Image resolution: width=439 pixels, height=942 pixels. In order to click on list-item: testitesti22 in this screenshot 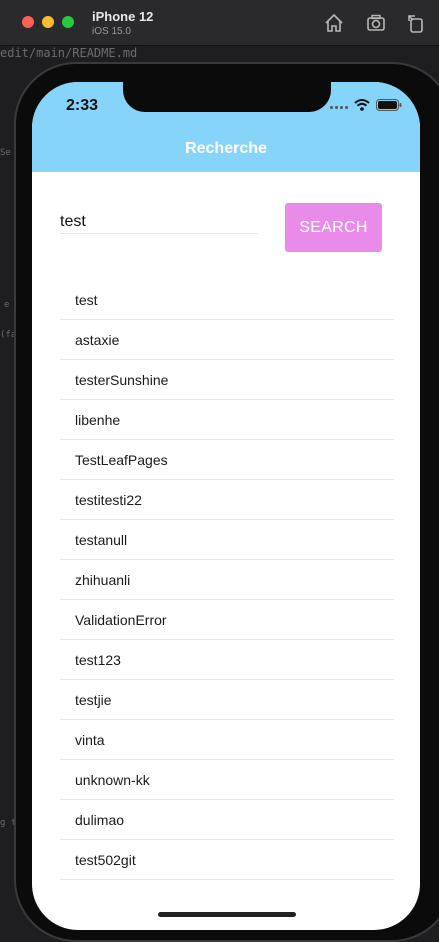, I will do `click(227, 500)`.